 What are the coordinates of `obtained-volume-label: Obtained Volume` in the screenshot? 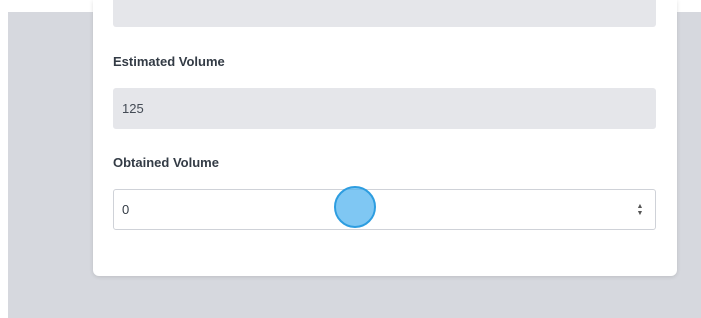 It's located at (166, 162).